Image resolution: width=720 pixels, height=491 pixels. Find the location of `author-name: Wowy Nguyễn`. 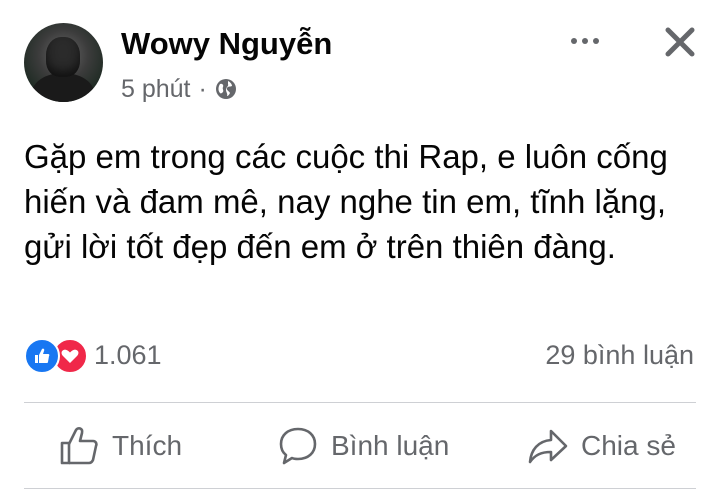

author-name: Wowy Nguyễn is located at coordinates (226, 44).